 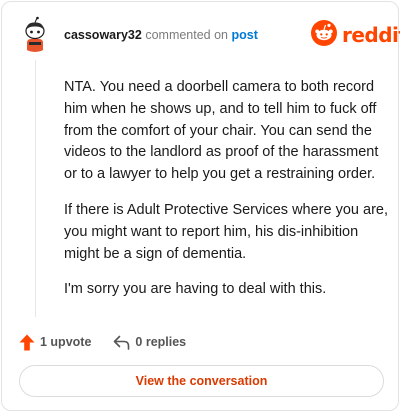 I want to click on upvote-count: 1 upvote, so click(x=66, y=342).